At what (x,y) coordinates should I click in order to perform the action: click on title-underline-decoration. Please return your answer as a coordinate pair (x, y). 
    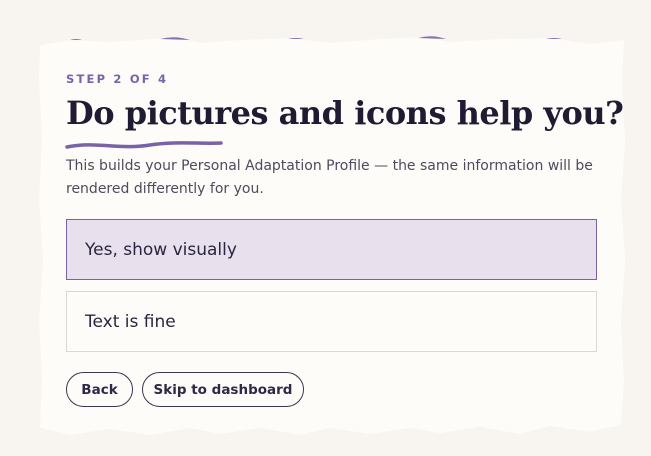
    Looking at the image, I should click on (144, 145).